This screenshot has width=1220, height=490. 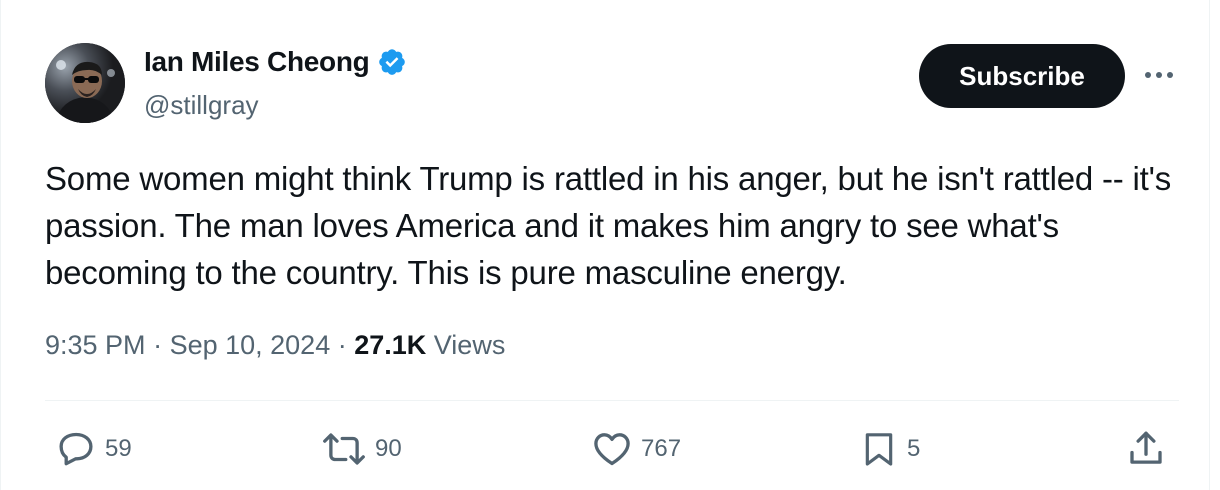 I want to click on divider, so click(x=612, y=400).